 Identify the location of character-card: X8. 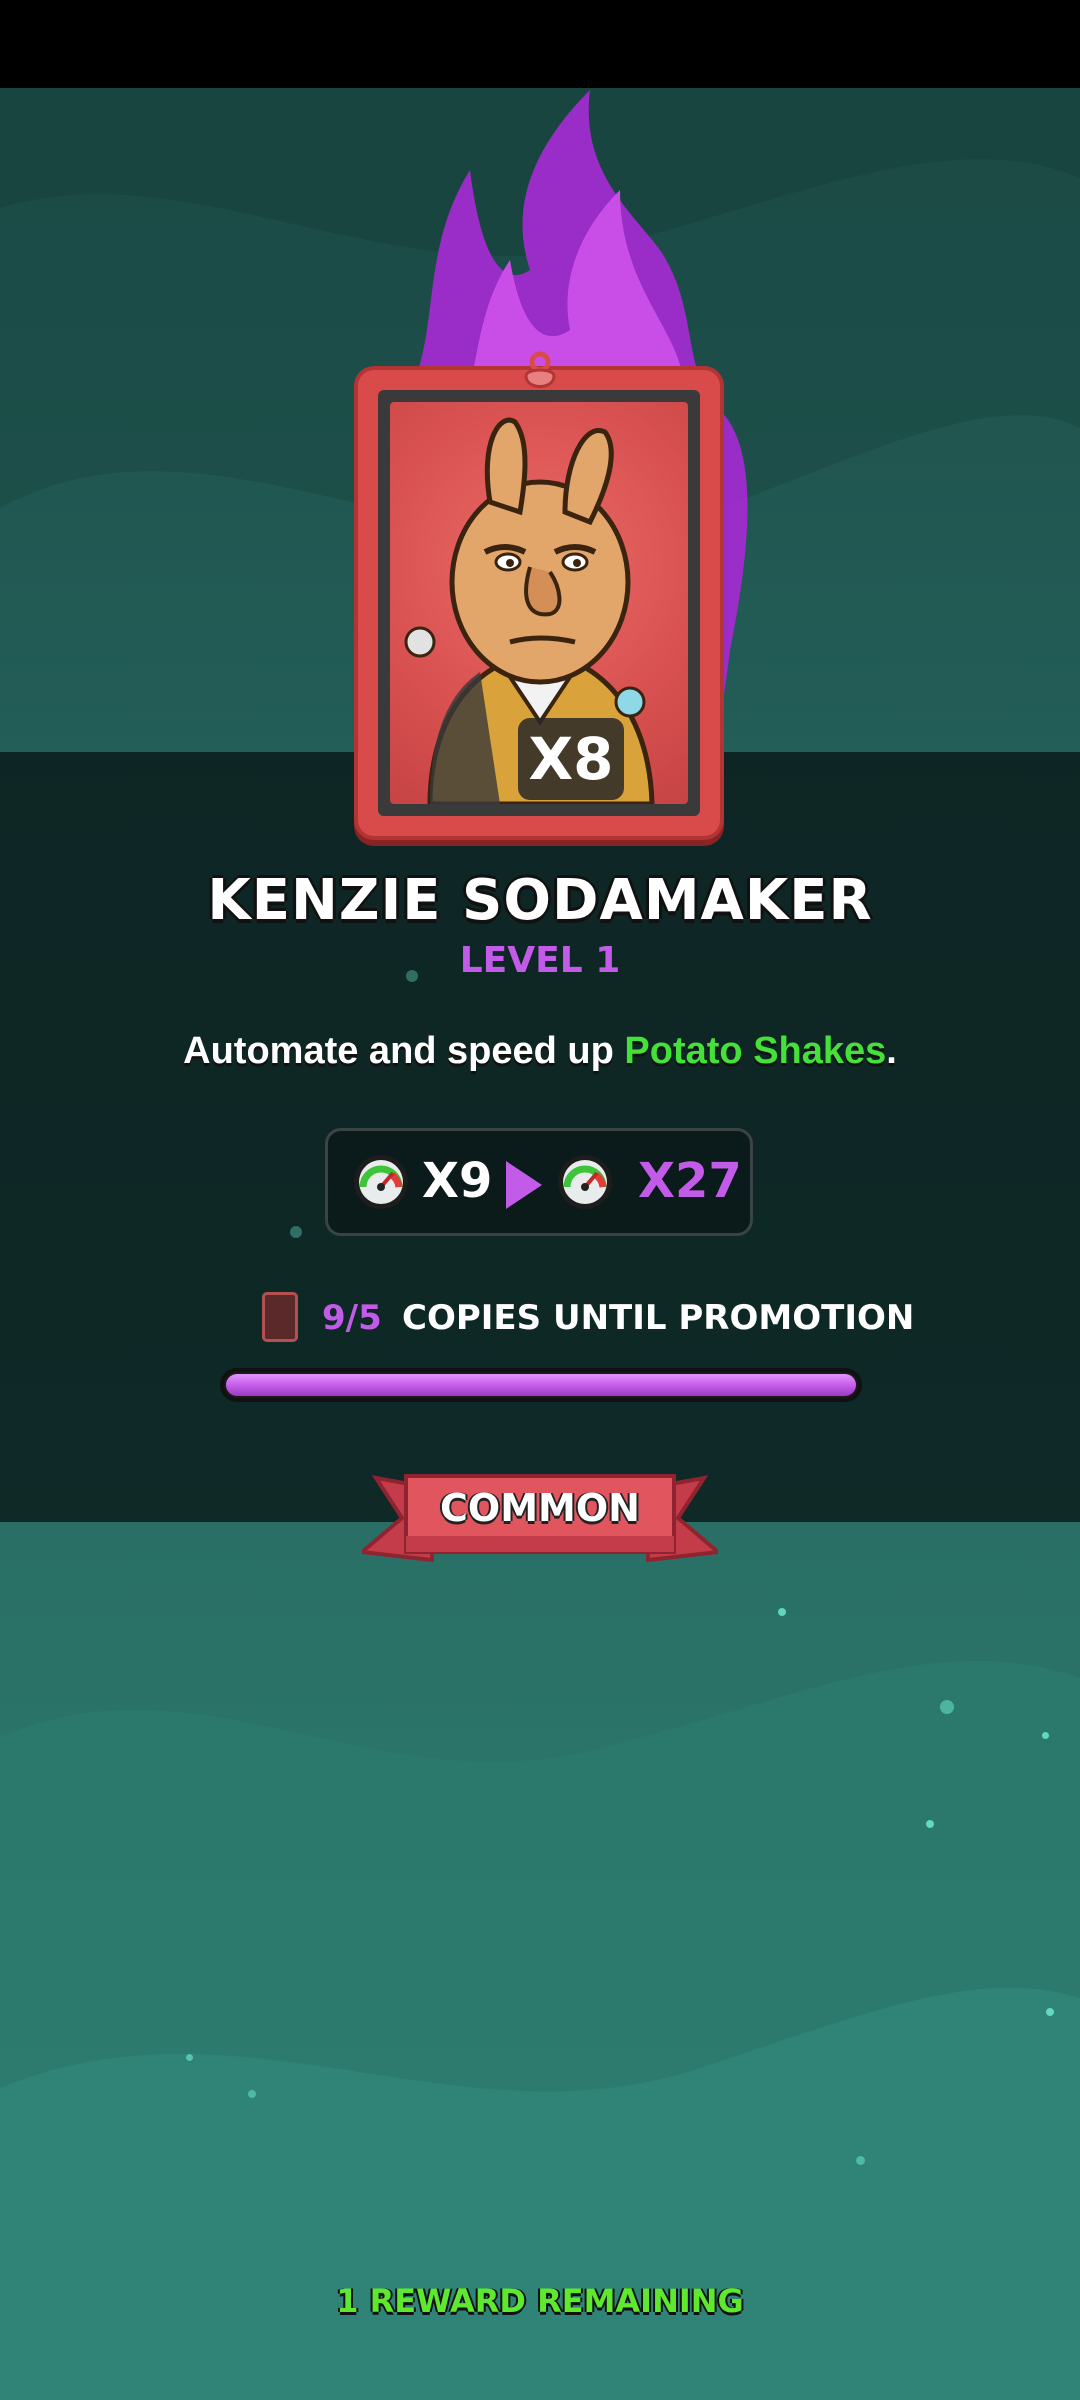
(539, 593).